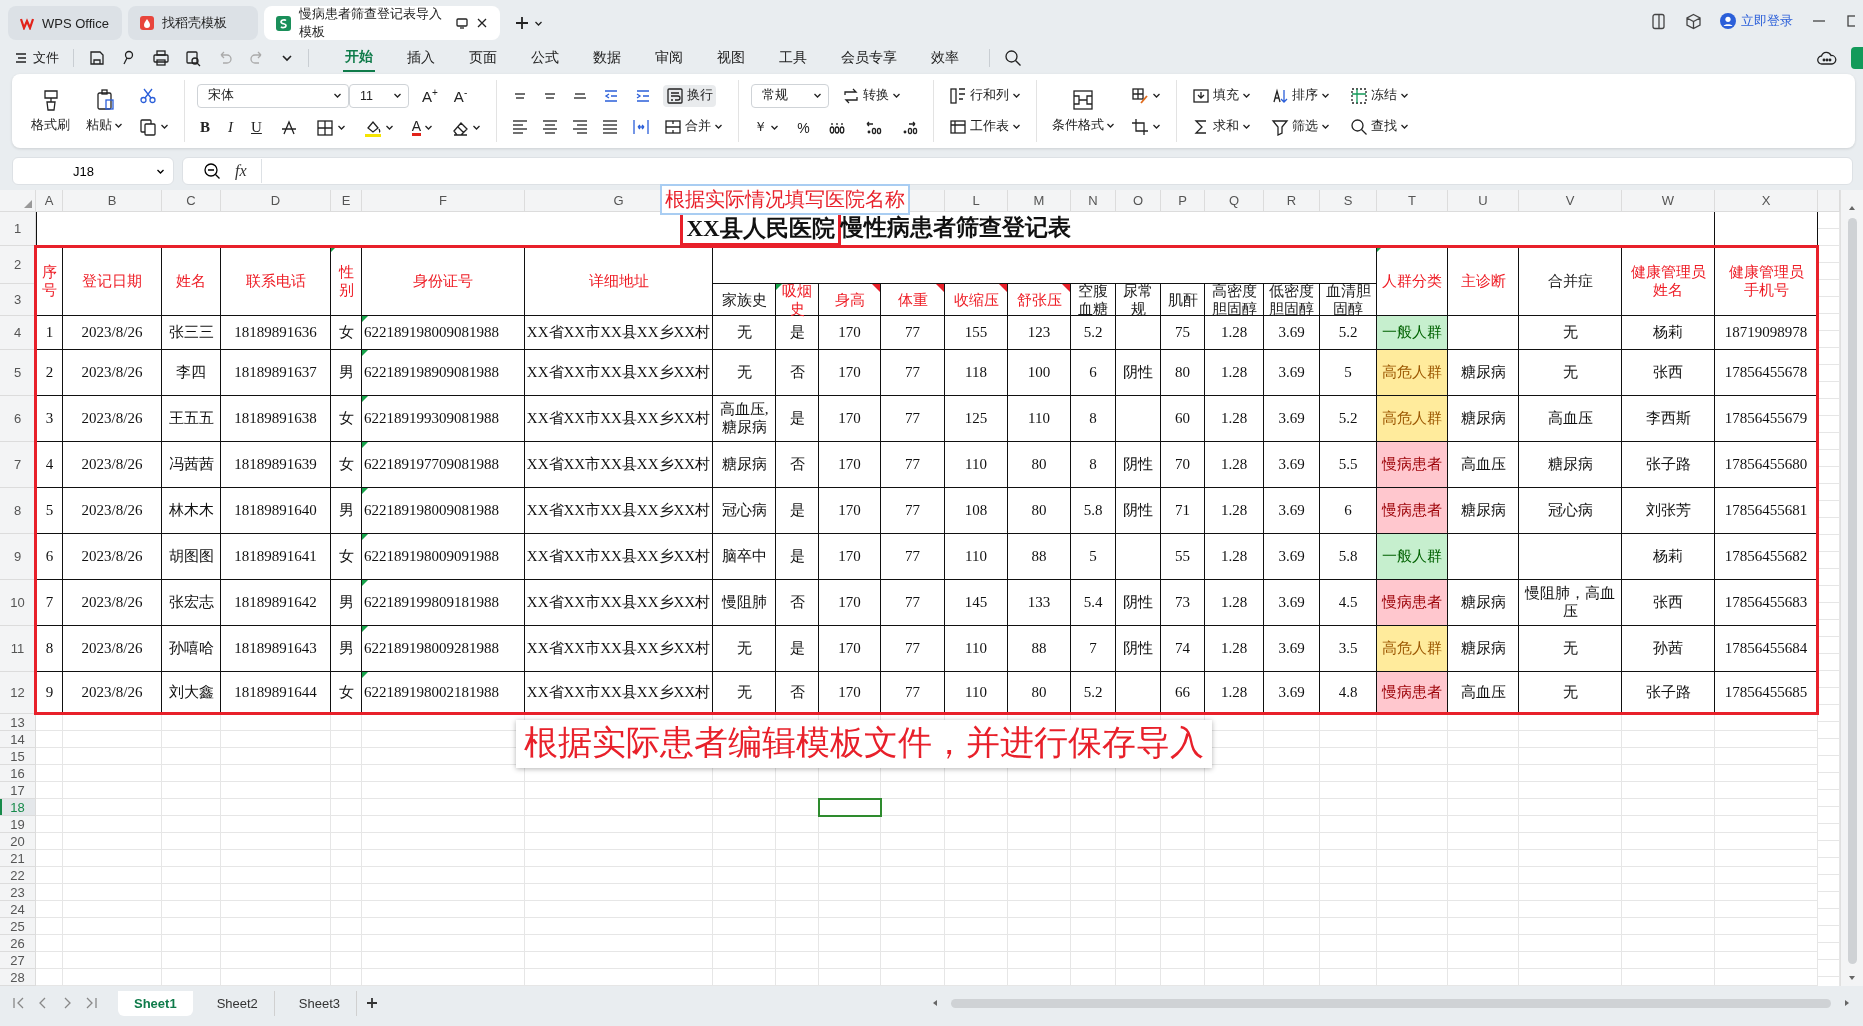  I want to click on paste-button: 粘贴, so click(104, 111).